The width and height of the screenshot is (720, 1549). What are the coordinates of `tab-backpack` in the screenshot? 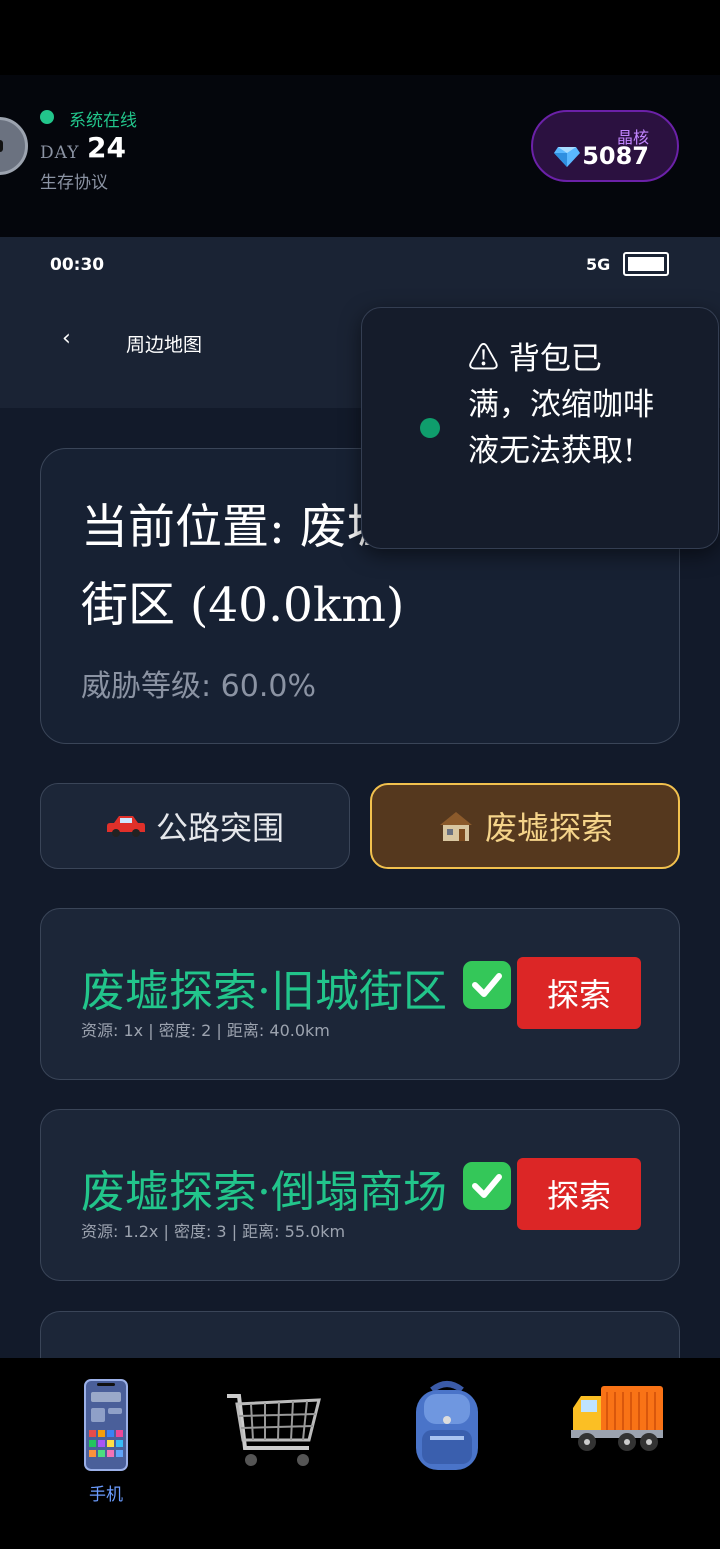 It's located at (447, 1448).